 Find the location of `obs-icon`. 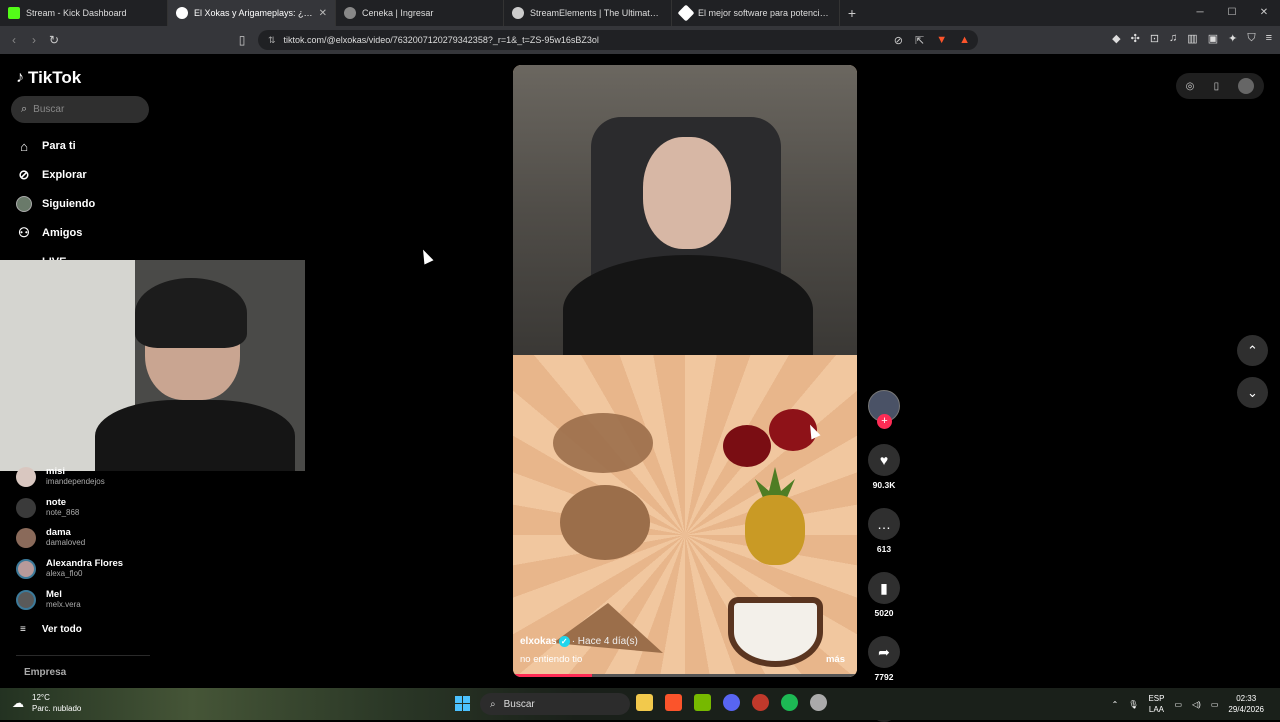

obs-icon is located at coordinates (818, 702).